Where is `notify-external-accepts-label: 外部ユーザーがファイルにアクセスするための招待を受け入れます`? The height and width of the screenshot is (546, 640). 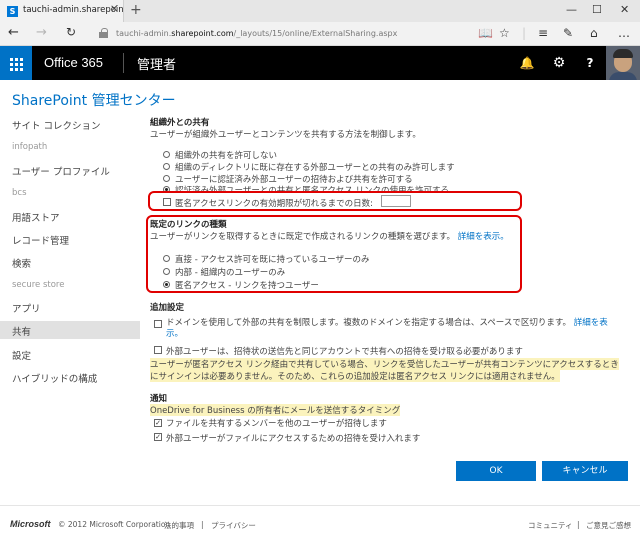
notify-external-accepts-label: 外部ユーザーがファイルにアクセスするための招待を受け入れます is located at coordinates (293, 439).